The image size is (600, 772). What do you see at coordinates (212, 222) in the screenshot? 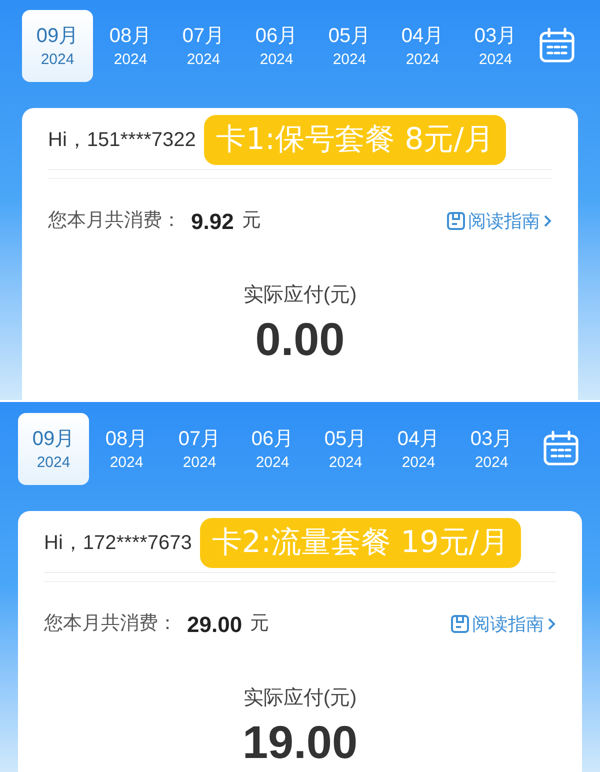
I see `spend-amount: 9.92` at bounding box center [212, 222].